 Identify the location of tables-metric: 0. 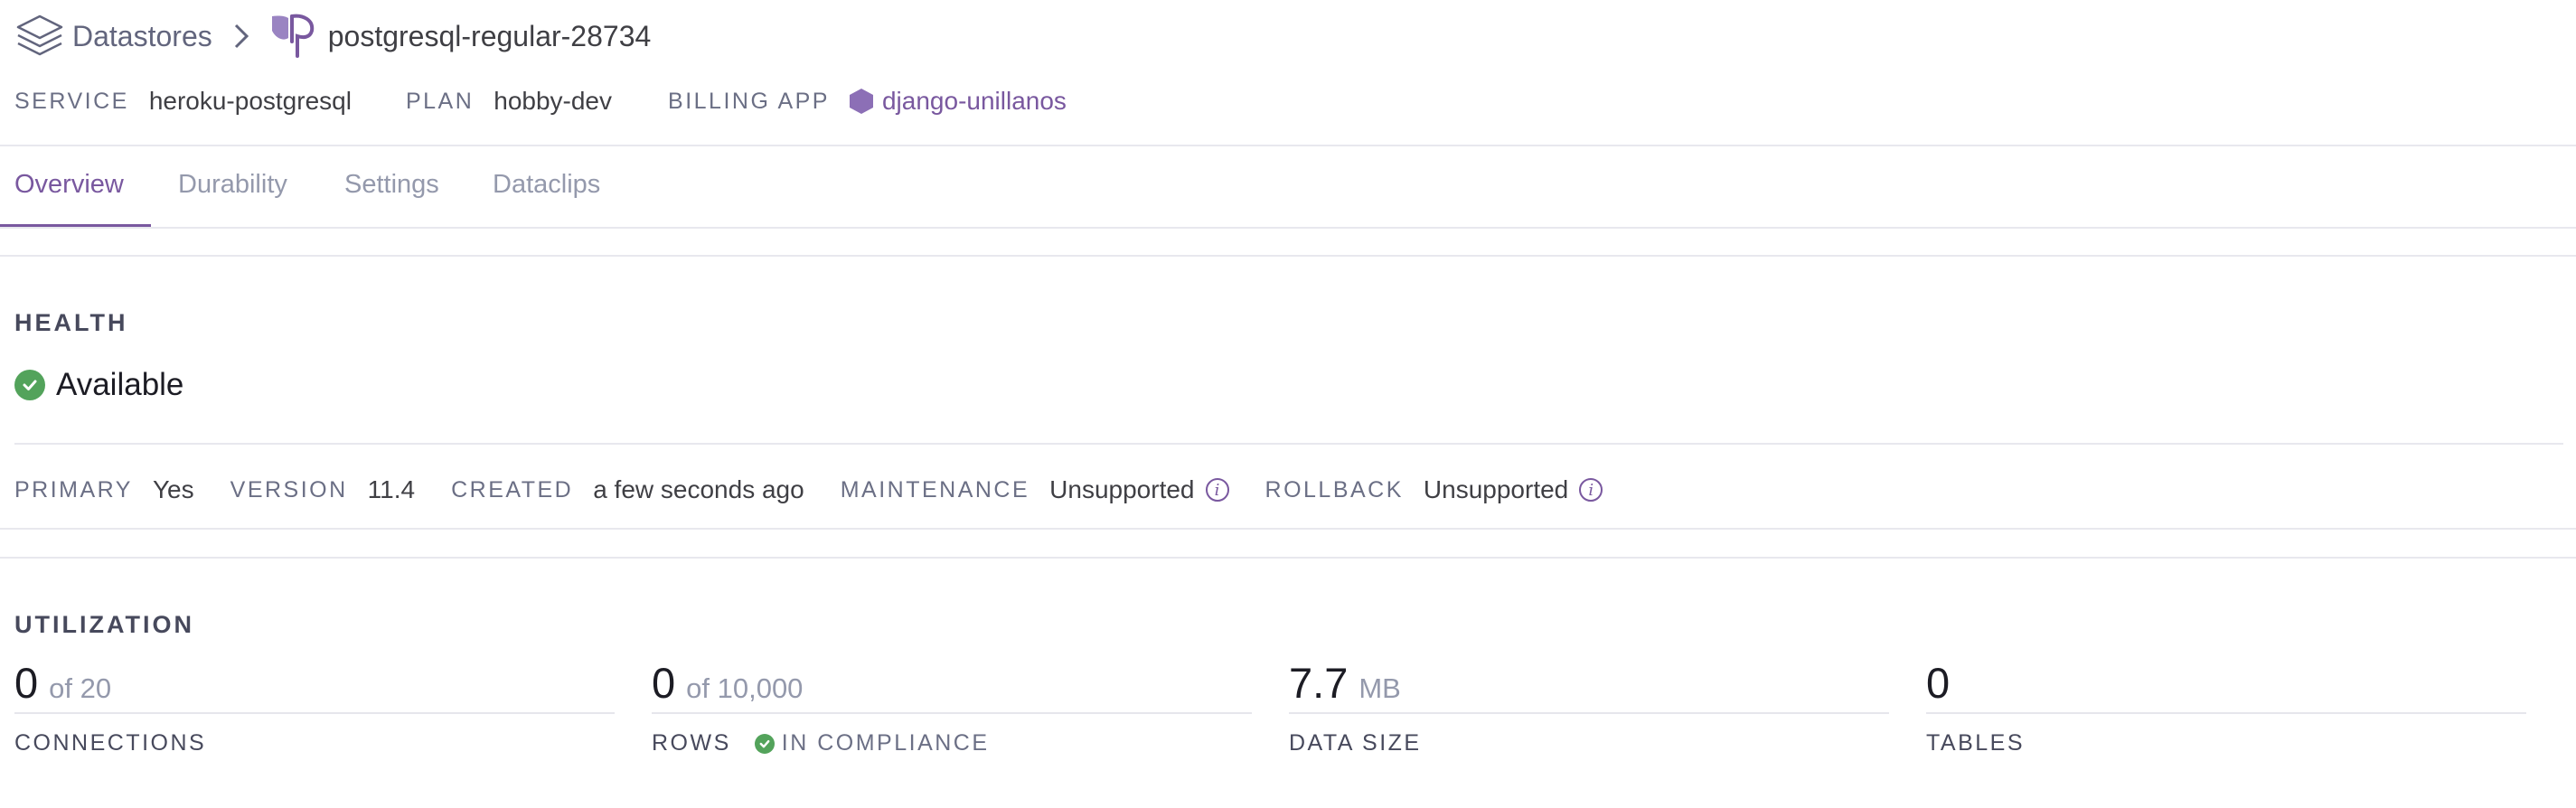
(1938, 683).